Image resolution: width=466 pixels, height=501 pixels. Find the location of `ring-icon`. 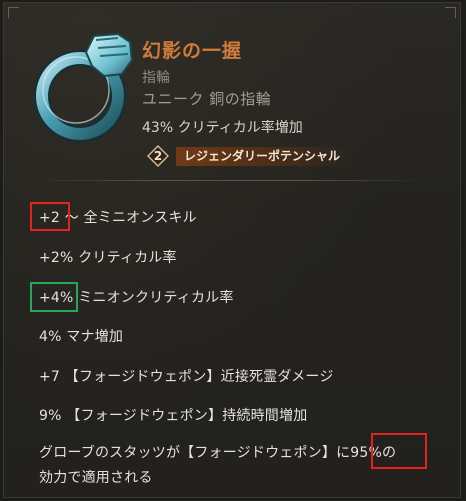

ring-icon is located at coordinates (84, 87).